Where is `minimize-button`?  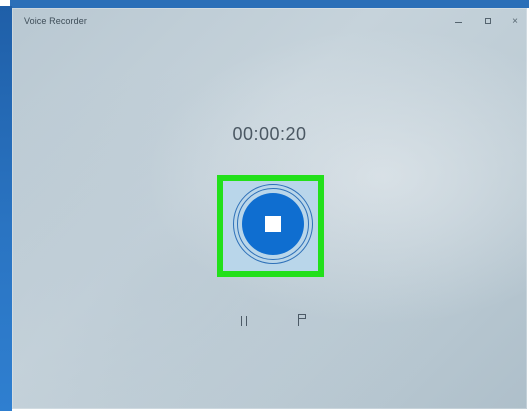 minimize-button is located at coordinates (458, 21).